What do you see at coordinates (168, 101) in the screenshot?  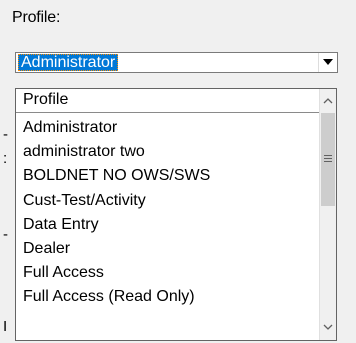 I see `dropdown-column-header: Profile` at bounding box center [168, 101].